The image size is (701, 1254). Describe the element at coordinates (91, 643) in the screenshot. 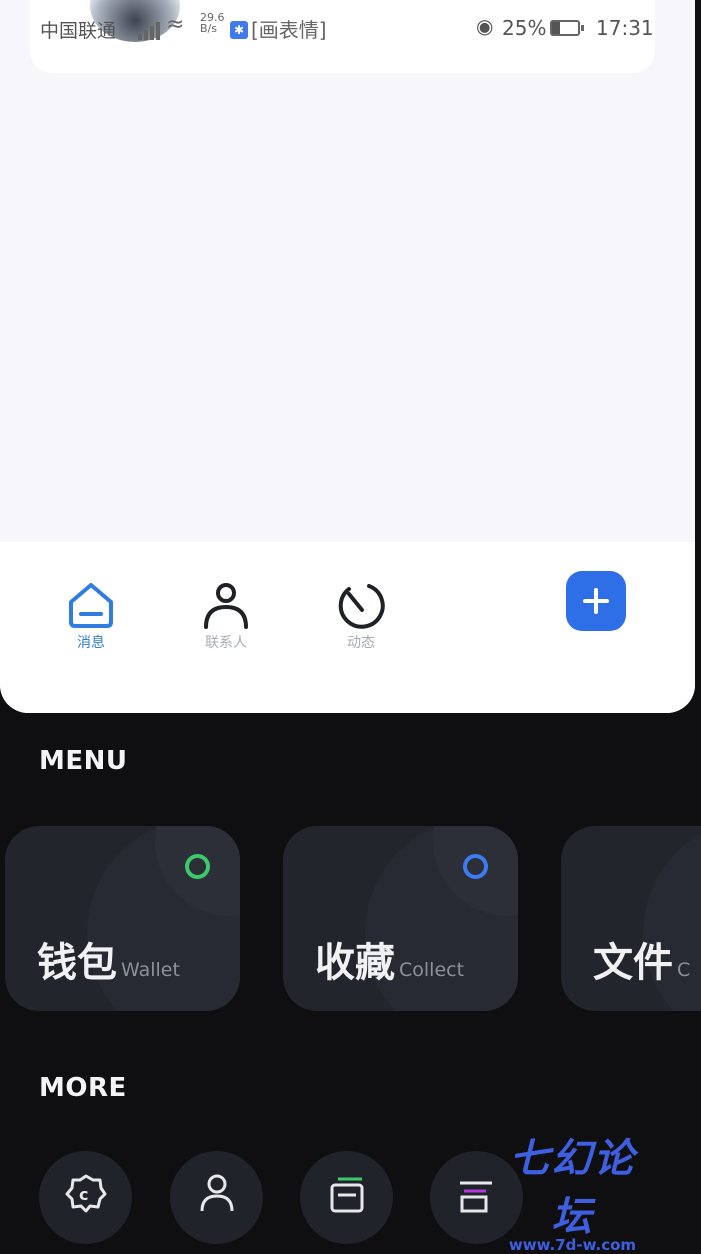

I see `tab-label: 消息` at that location.